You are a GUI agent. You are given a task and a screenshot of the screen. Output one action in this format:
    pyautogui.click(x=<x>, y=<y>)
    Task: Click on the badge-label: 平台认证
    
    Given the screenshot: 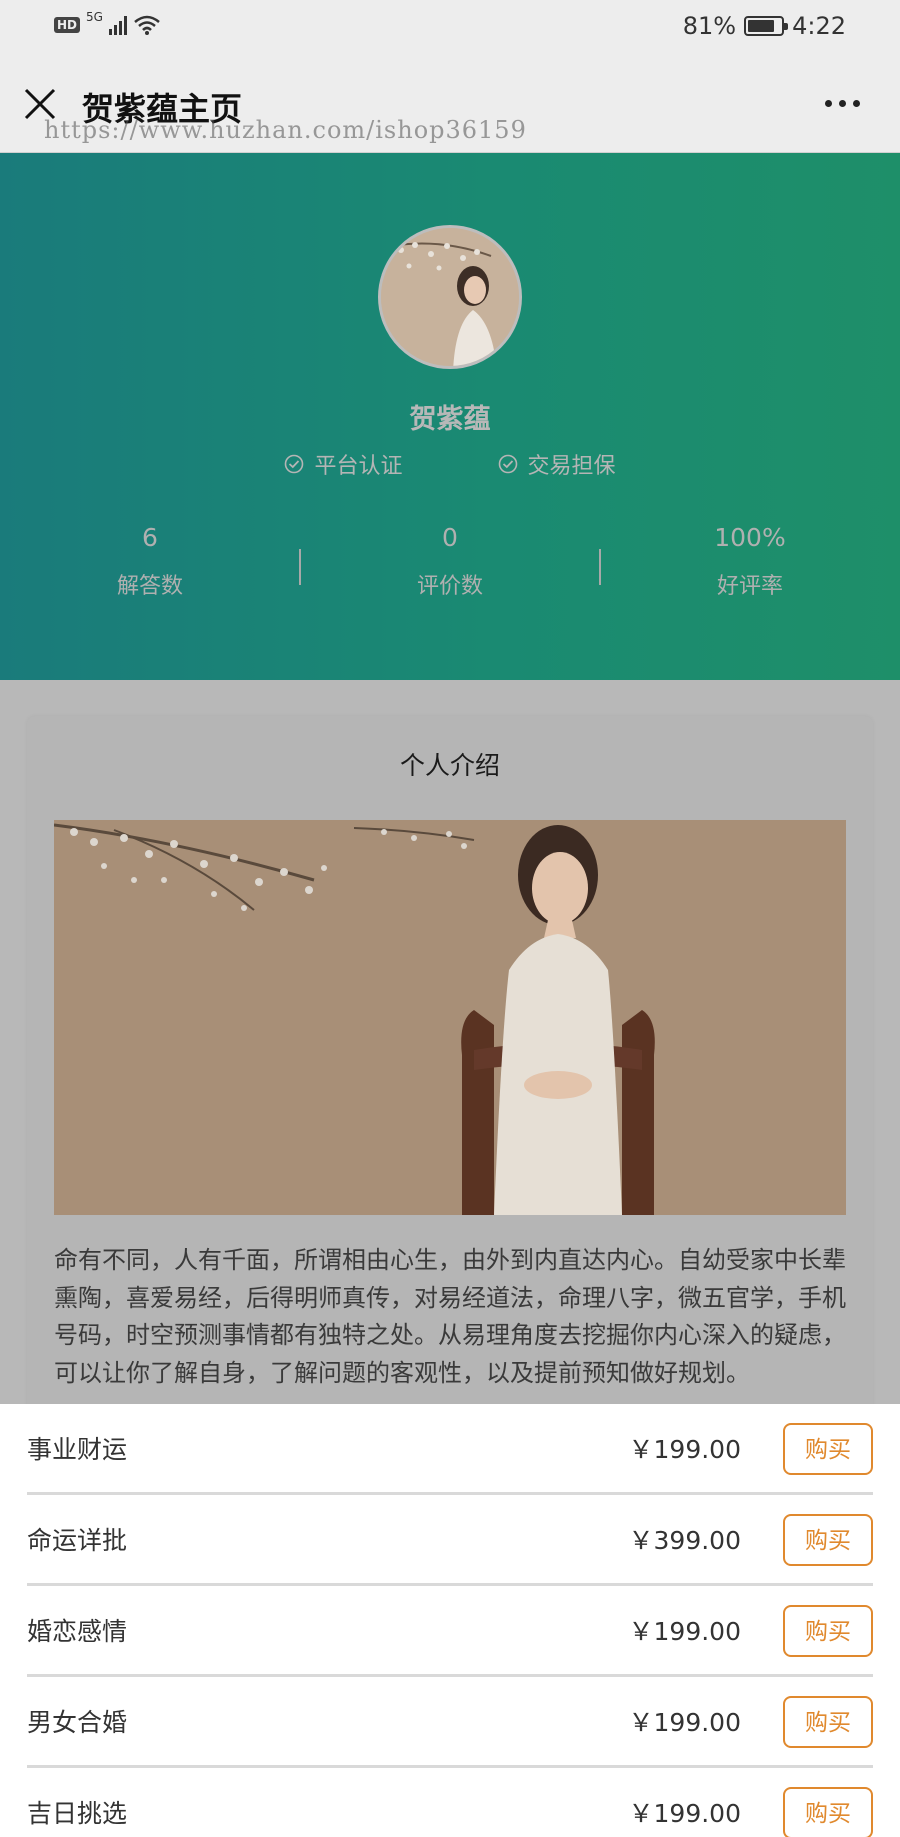 What is the action you would take?
    pyautogui.click(x=358, y=466)
    